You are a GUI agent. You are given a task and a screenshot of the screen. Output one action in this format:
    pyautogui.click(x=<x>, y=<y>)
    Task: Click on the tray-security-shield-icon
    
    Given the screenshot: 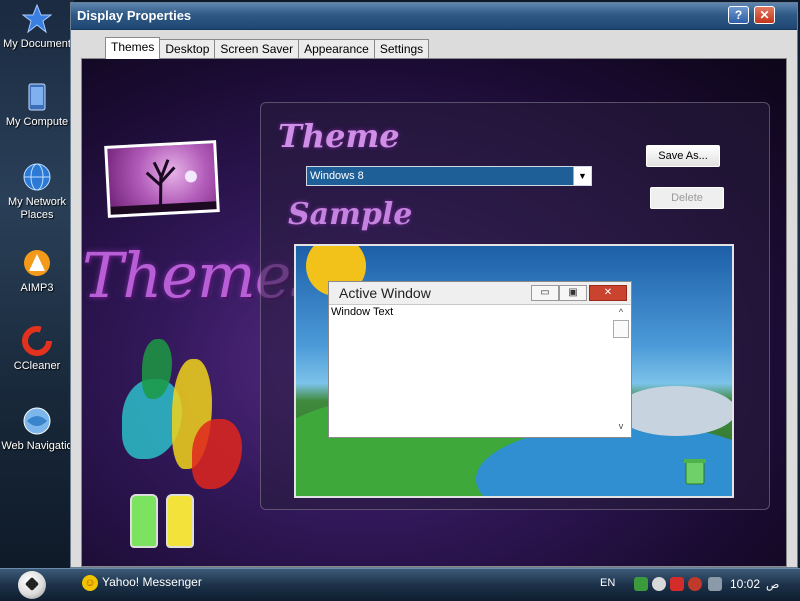 What is the action you would take?
    pyautogui.click(x=677, y=584)
    